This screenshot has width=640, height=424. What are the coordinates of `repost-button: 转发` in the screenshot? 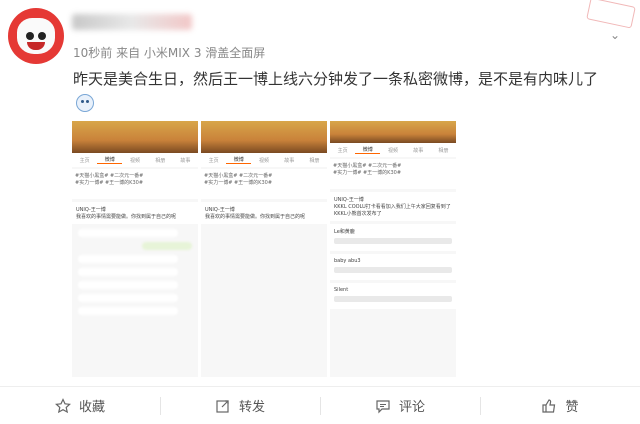 It's located at (240, 405).